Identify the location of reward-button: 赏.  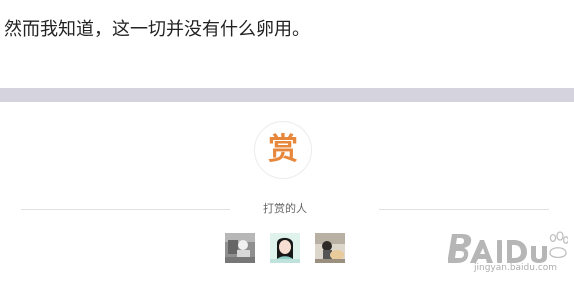
(283, 150).